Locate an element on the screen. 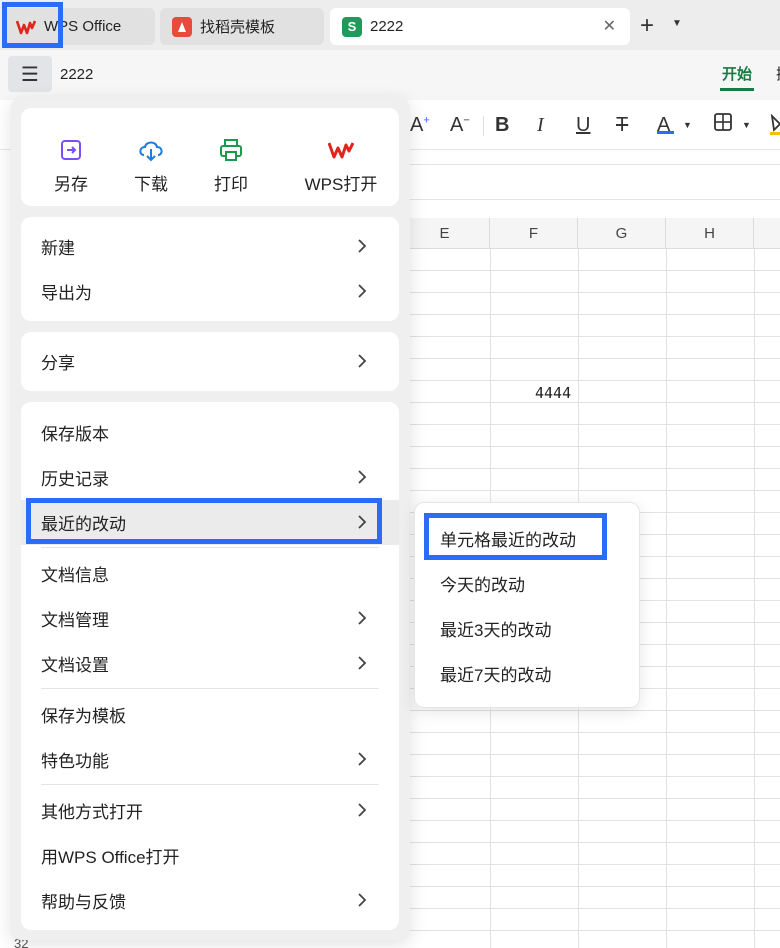 The image size is (780, 948). menu-item-save-version: 保存版本 is located at coordinates (210, 432).